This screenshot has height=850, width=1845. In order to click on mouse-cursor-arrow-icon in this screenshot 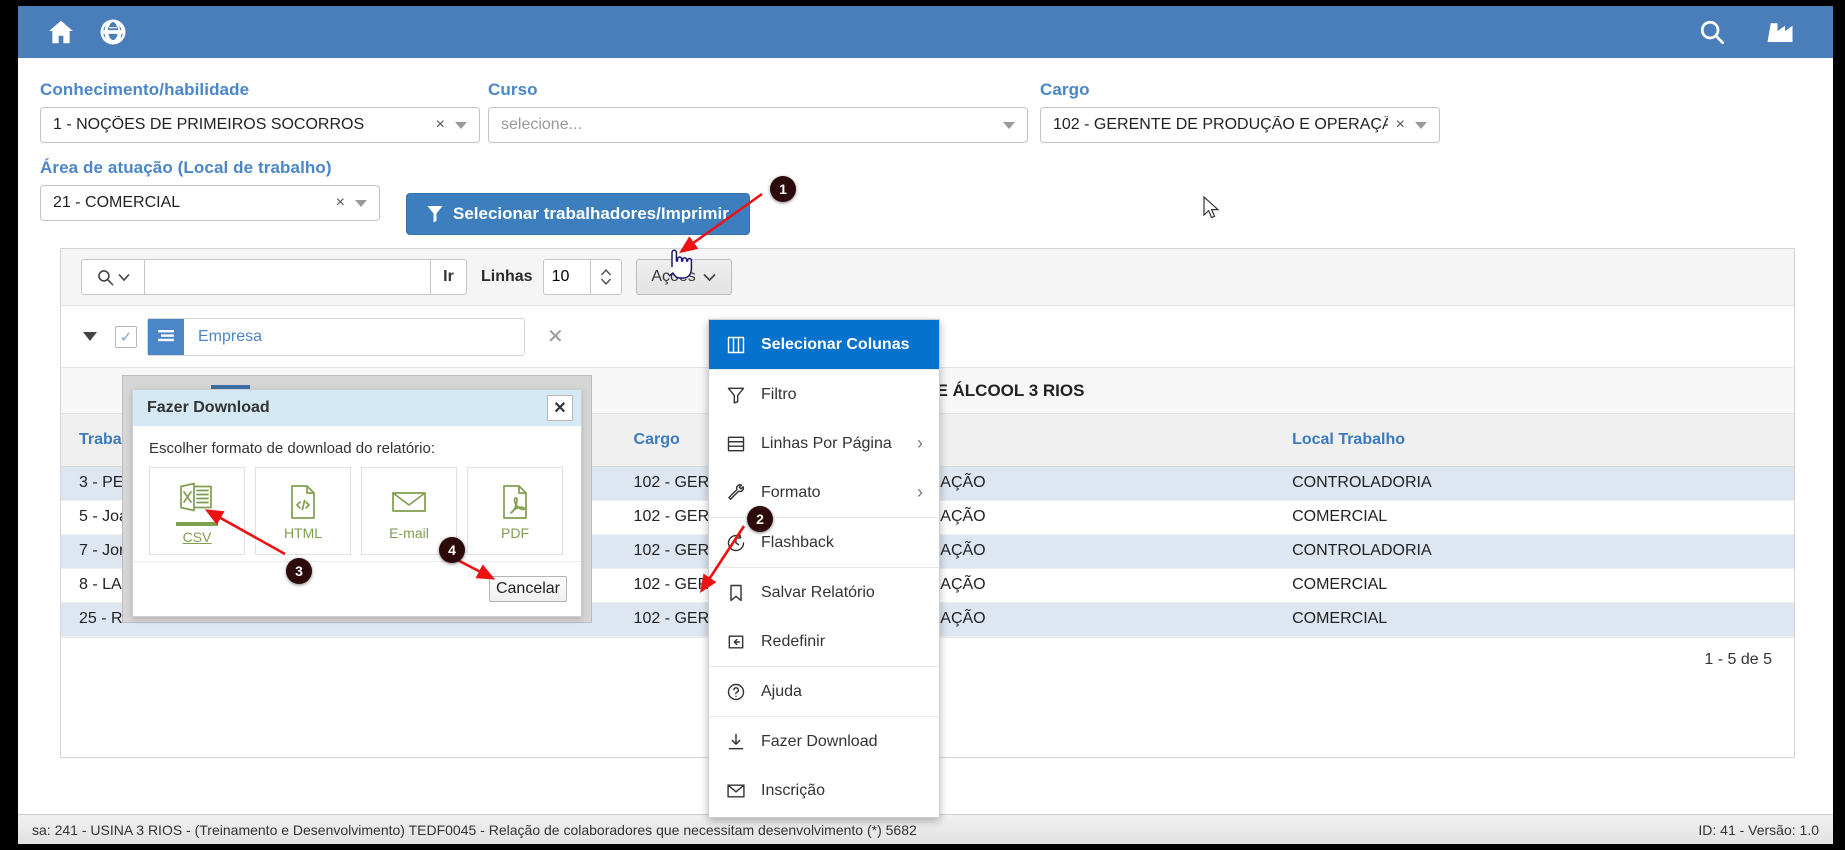, I will do `click(1211, 207)`.